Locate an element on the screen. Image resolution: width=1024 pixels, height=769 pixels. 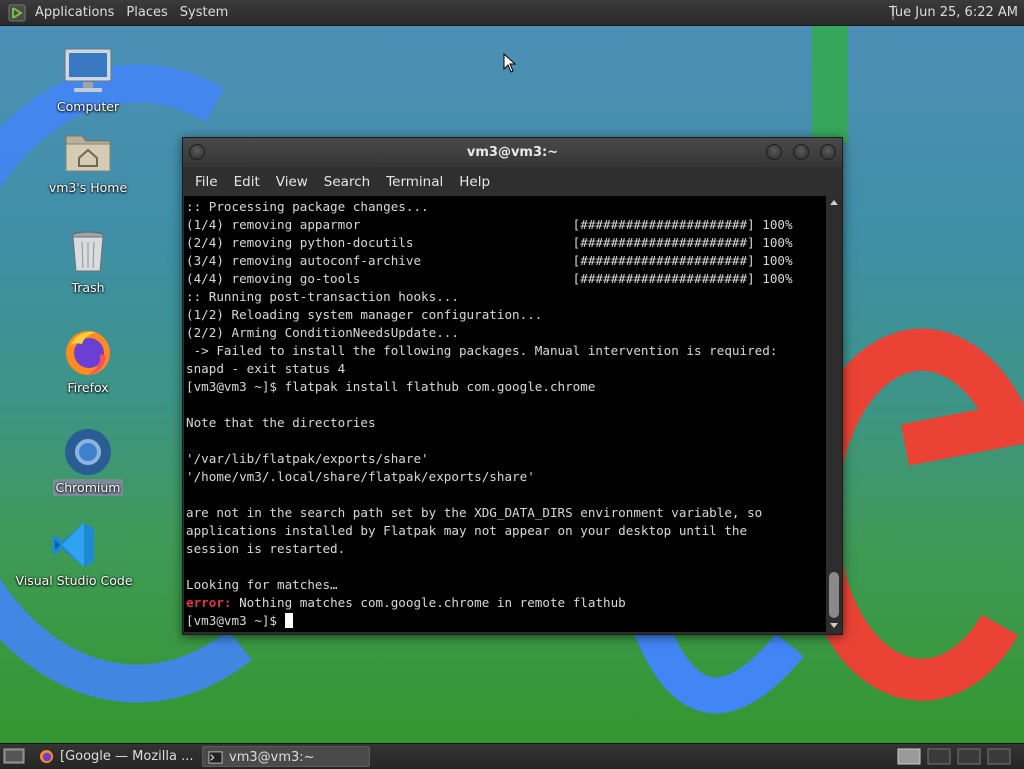
close-icon is located at coordinates (828, 152).